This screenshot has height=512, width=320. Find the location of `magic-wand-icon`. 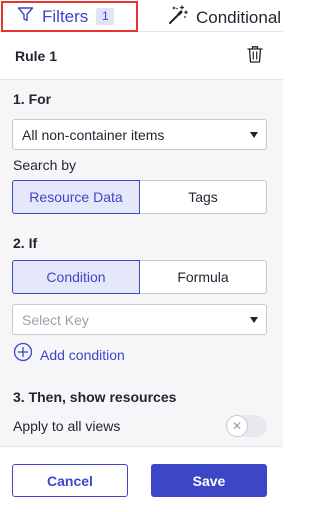

magic-wand-icon is located at coordinates (177, 17).